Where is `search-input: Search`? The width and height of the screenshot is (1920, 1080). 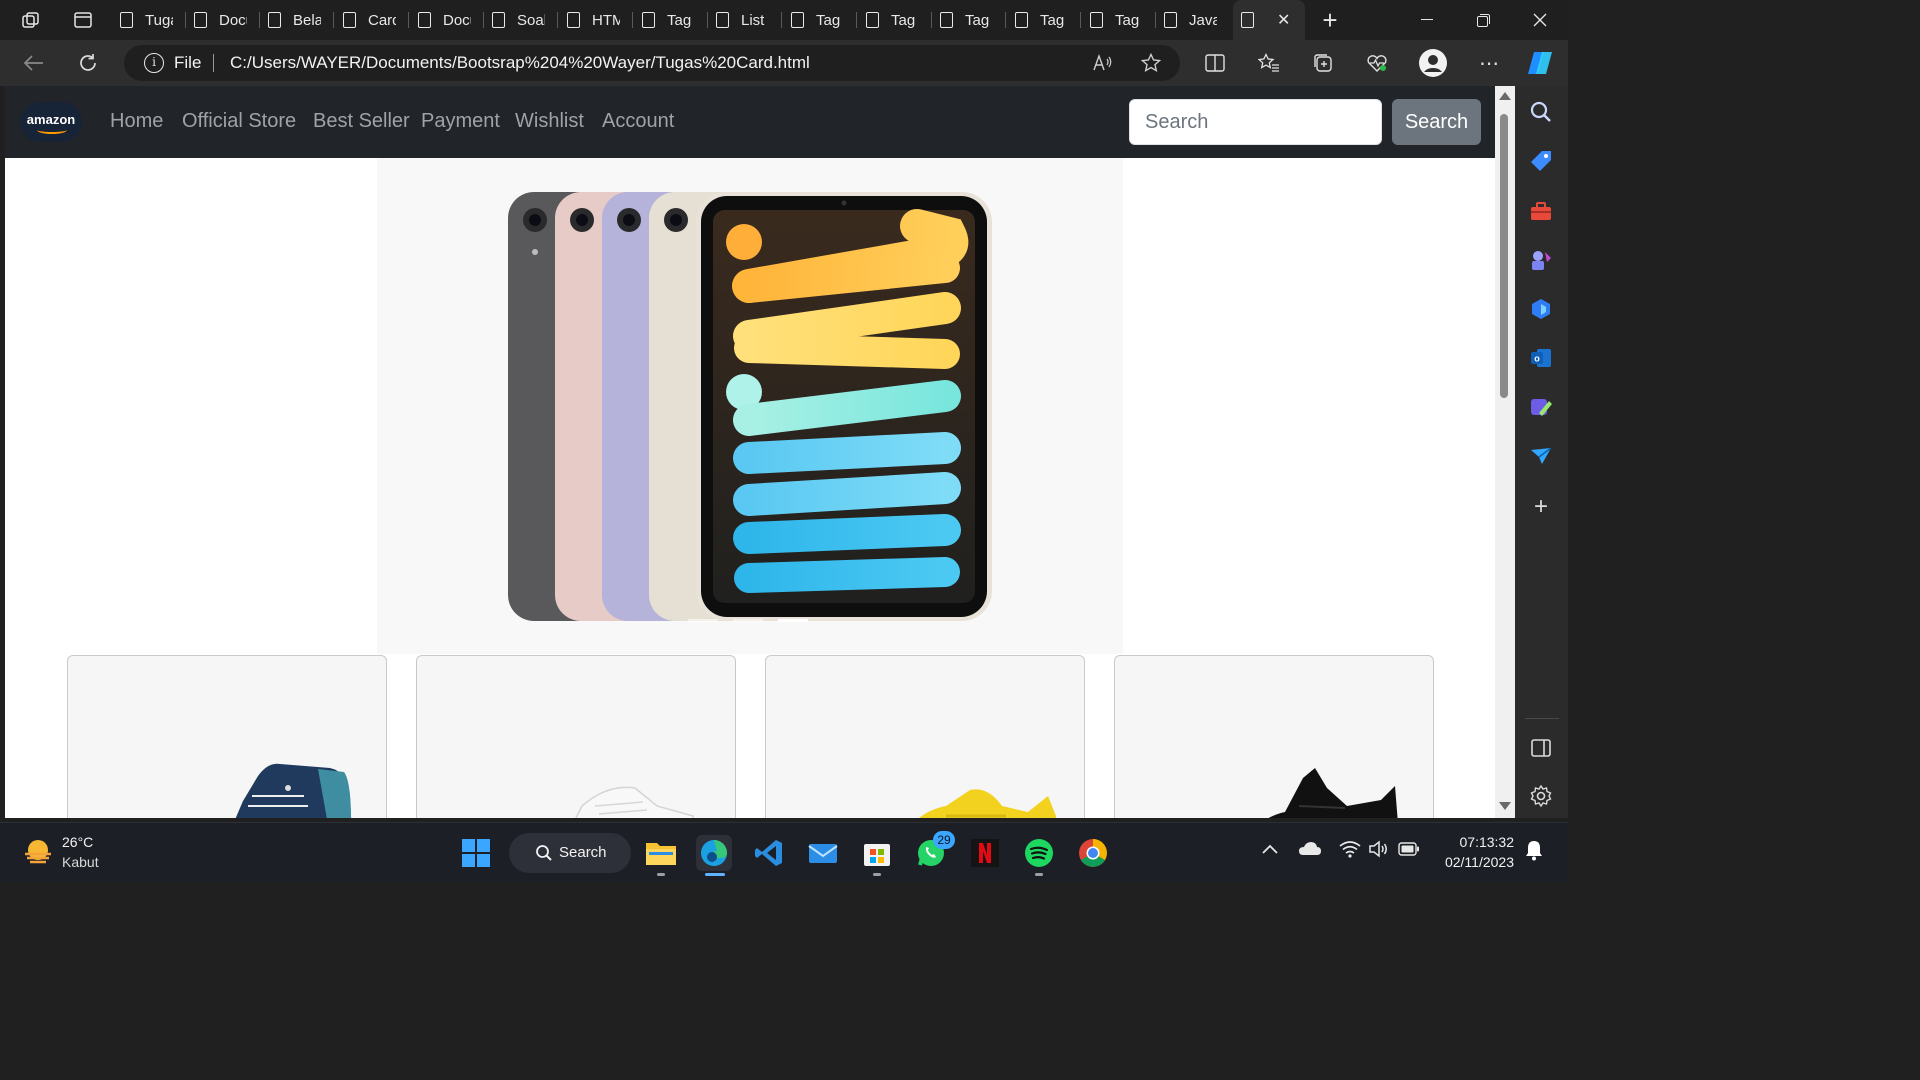
search-input: Search is located at coordinates (1255, 122).